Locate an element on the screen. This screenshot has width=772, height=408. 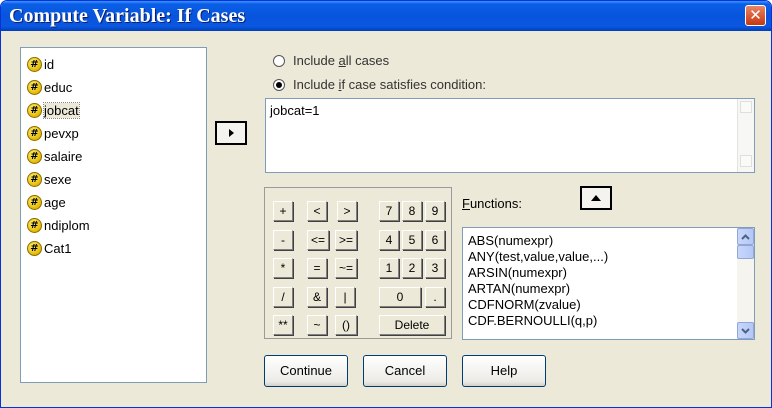
function-item: CDF.BERNOULLI(q,p) is located at coordinates (532, 321).